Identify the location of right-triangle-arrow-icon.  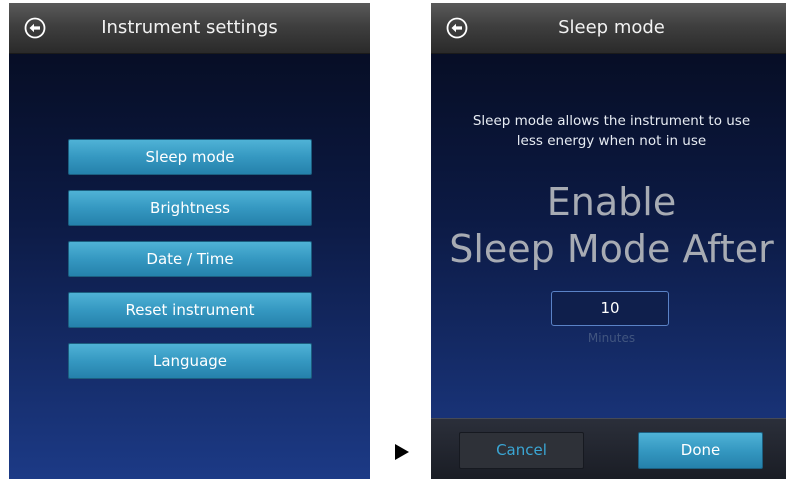
(402, 452).